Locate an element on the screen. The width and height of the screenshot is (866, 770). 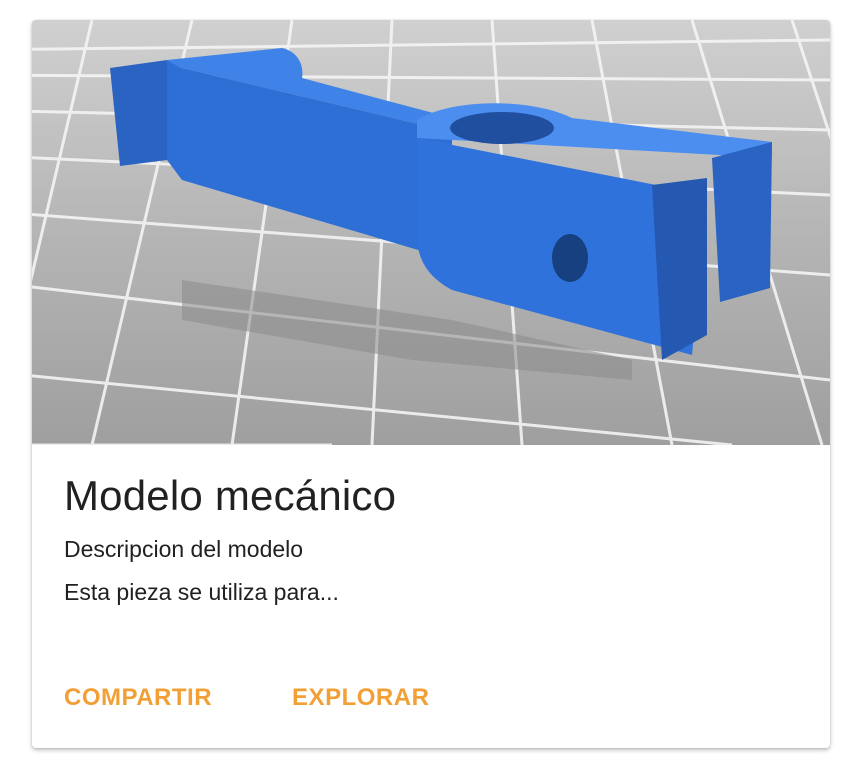
card-actions: COMPARTIR EXPLORAR is located at coordinates (246, 698).